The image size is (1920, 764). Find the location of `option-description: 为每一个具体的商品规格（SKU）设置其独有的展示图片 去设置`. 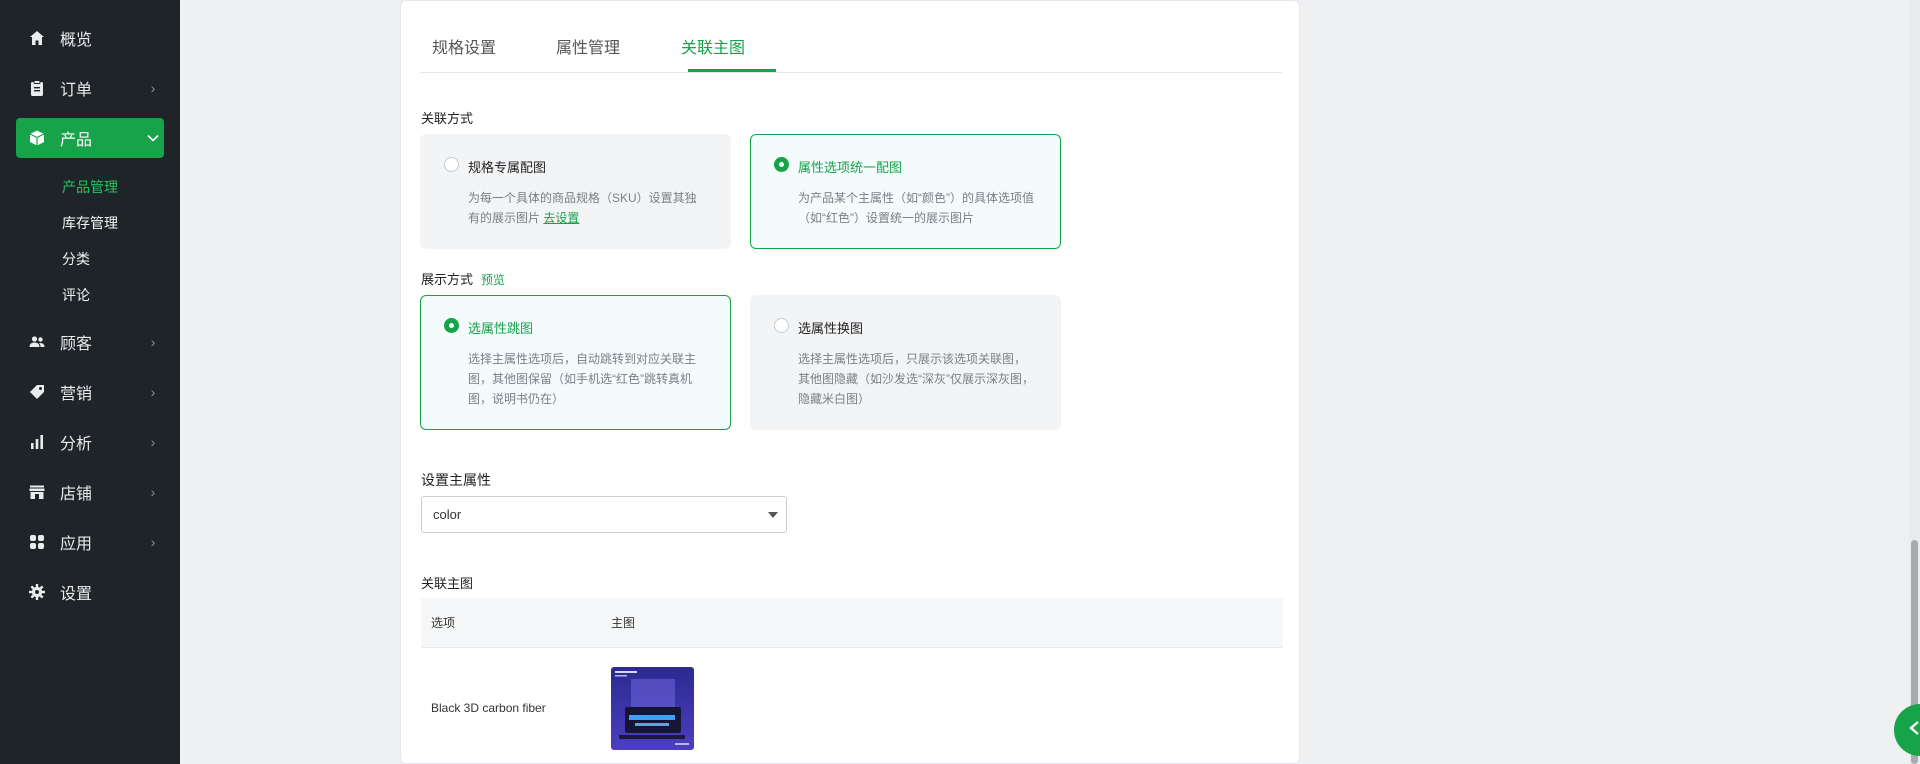

option-description: 为每一个具体的商品规格（SKU）设置其独有的展示图片 去设置 is located at coordinates (586, 208).